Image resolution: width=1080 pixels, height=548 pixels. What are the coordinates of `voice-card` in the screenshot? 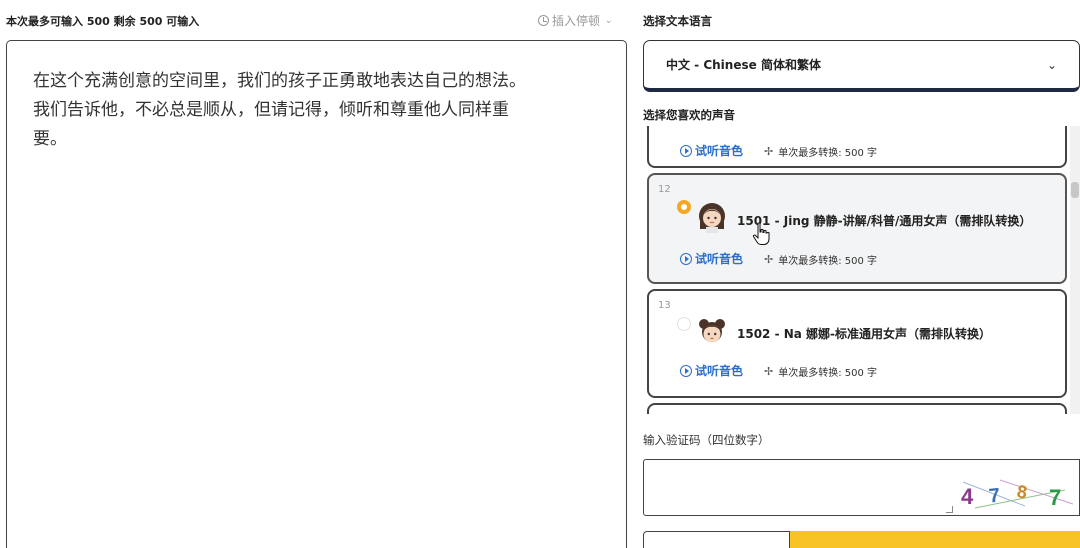 It's located at (857, 408).